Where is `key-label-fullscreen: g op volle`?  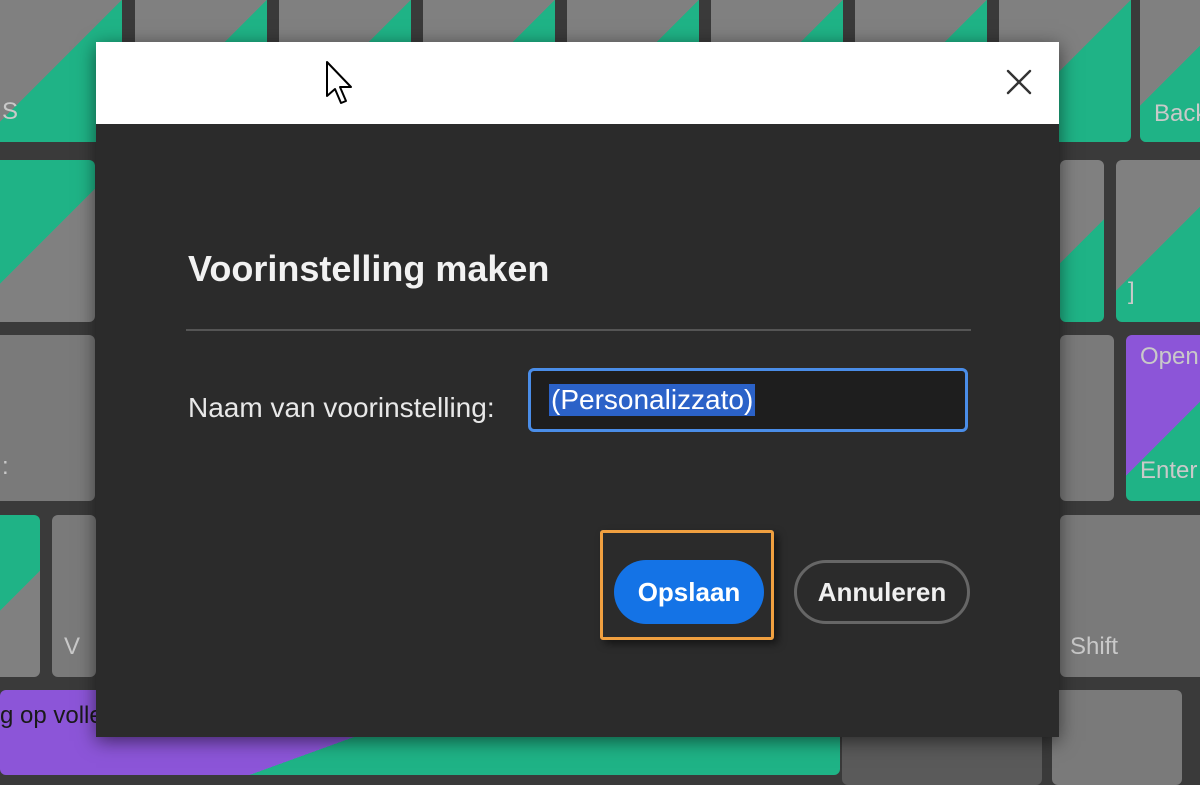
key-label-fullscreen: g op volle is located at coordinates (51, 715).